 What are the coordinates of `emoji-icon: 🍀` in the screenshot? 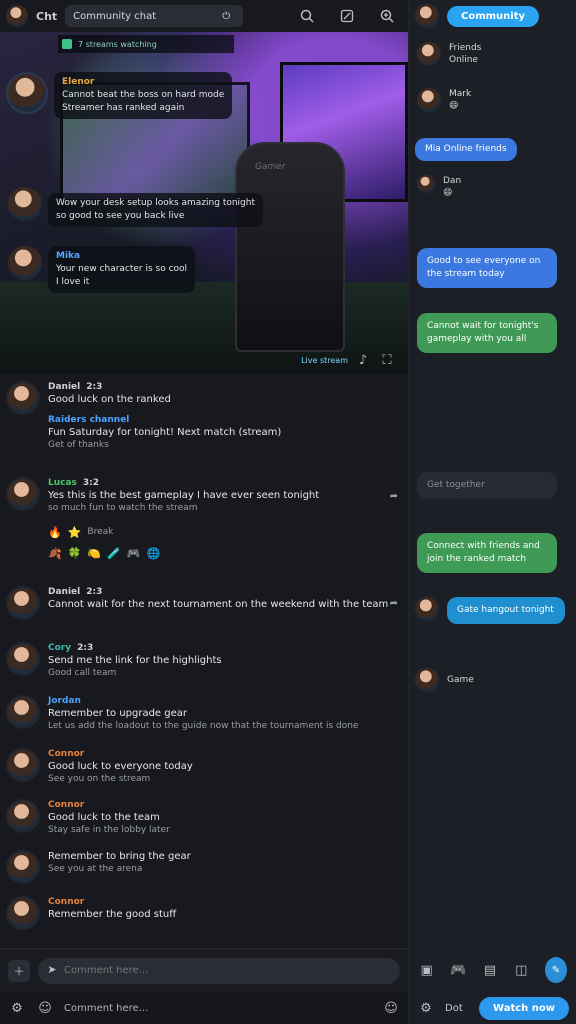 It's located at (75, 553).